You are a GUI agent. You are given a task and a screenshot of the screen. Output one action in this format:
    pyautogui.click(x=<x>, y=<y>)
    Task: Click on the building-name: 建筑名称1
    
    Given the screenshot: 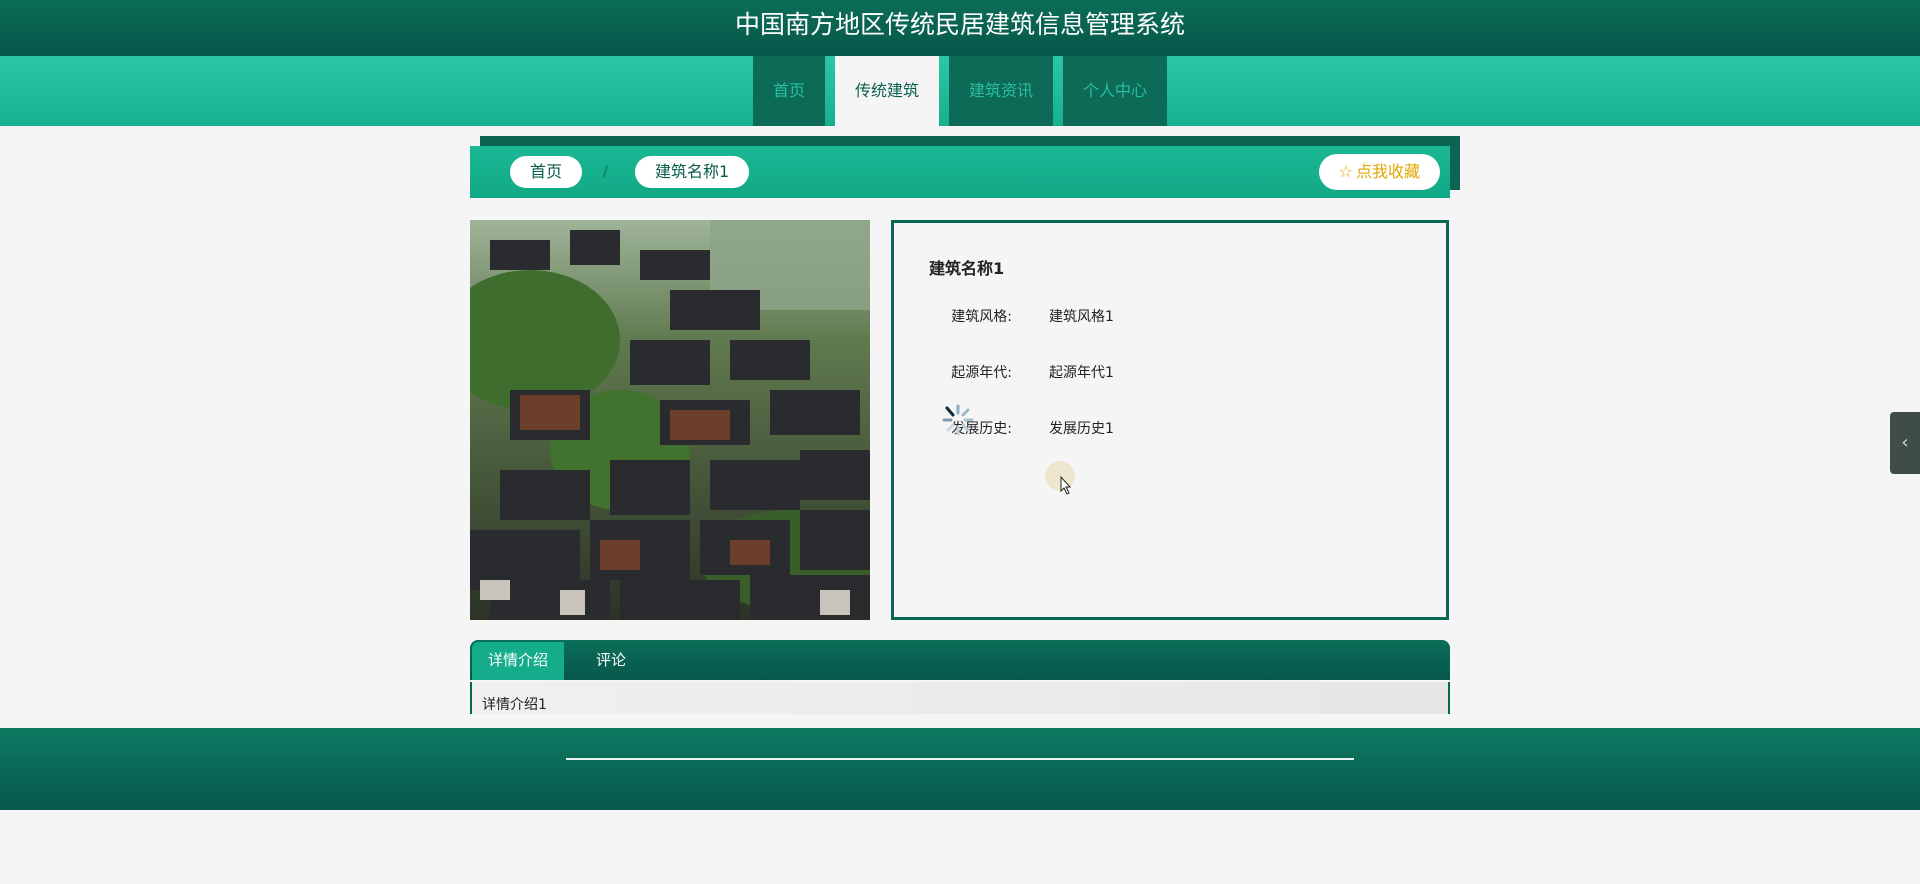 What is the action you would take?
    pyautogui.click(x=967, y=268)
    